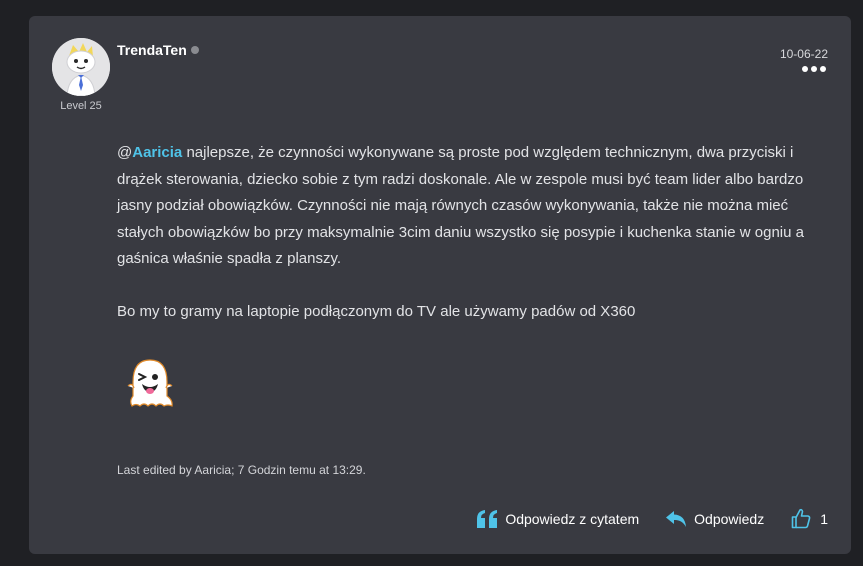 The width and height of the screenshot is (863, 566). I want to click on reply-arrow-icon, so click(676, 518).